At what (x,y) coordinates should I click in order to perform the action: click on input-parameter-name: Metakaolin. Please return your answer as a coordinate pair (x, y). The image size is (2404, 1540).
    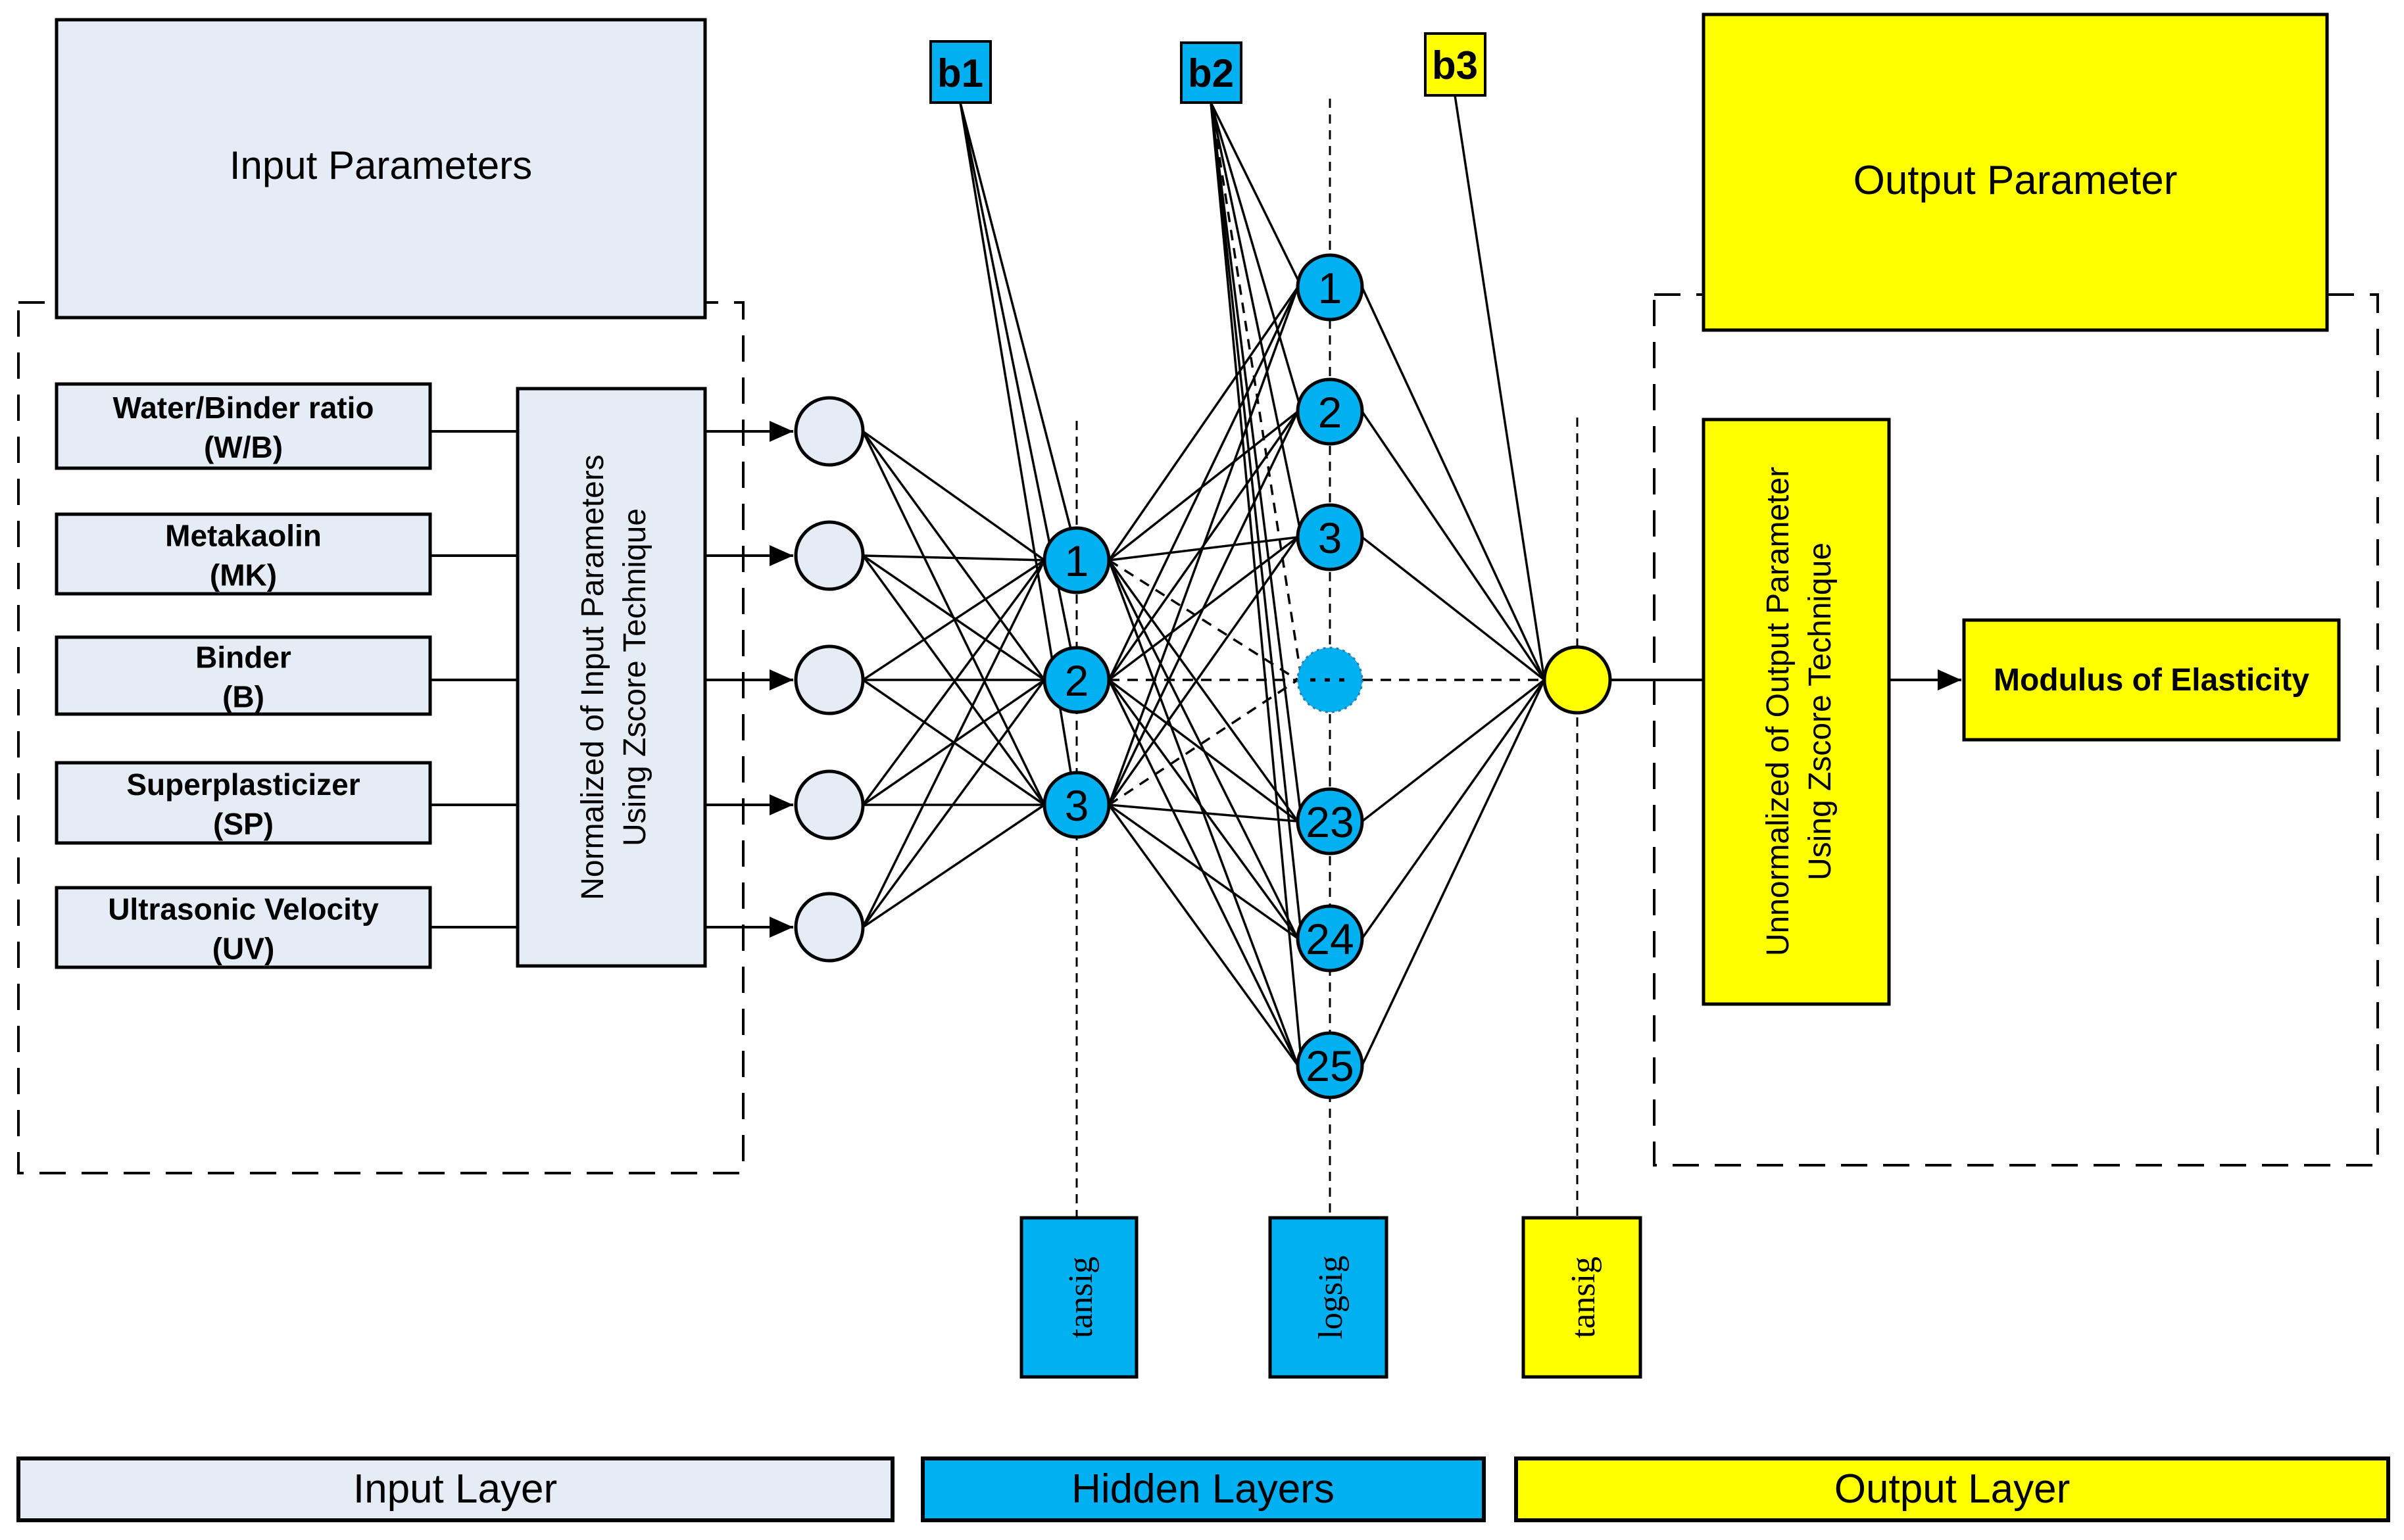
    Looking at the image, I should click on (244, 536).